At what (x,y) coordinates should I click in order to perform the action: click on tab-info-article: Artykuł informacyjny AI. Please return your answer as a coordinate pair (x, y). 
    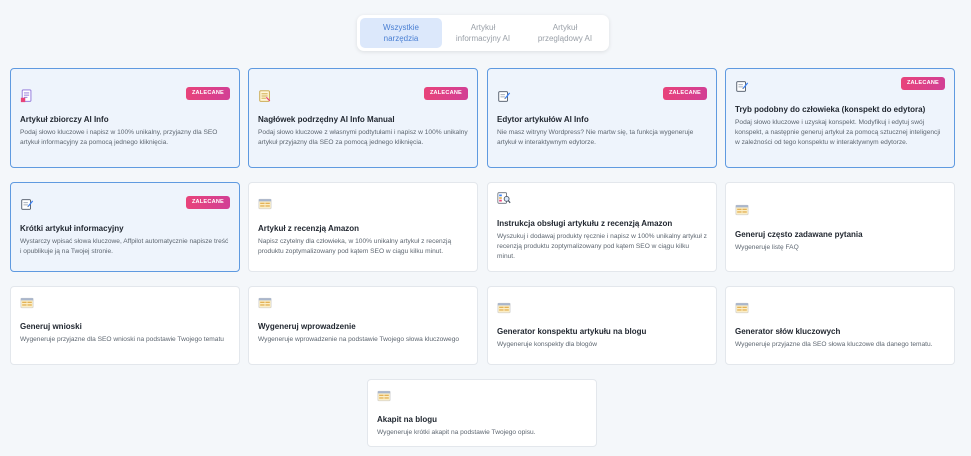
    Looking at the image, I should click on (483, 33).